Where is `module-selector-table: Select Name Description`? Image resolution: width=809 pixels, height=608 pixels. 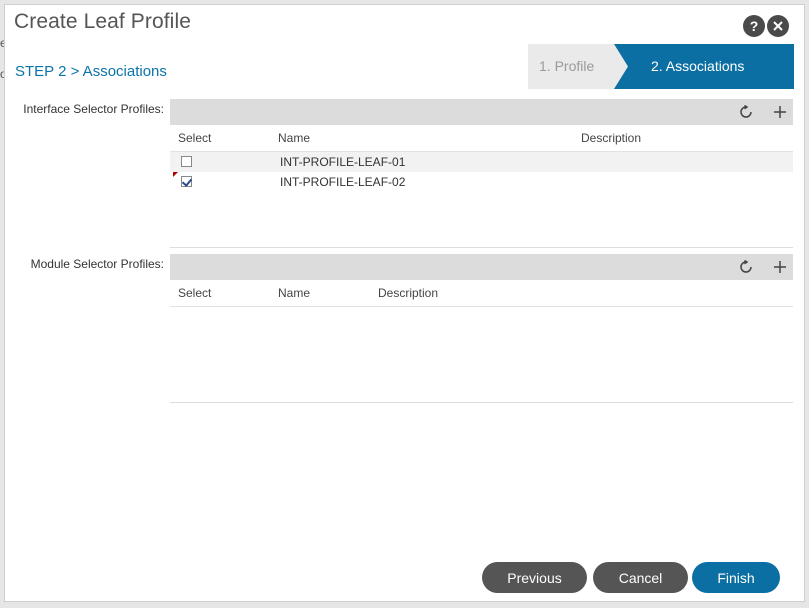 module-selector-table: Select Name Description is located at coordinates (481, 280).